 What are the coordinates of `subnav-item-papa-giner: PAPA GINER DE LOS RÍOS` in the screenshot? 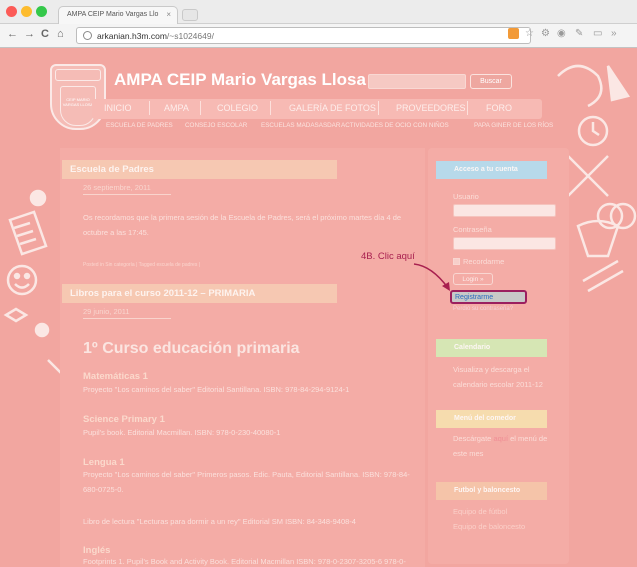 It's located at (513, 125).